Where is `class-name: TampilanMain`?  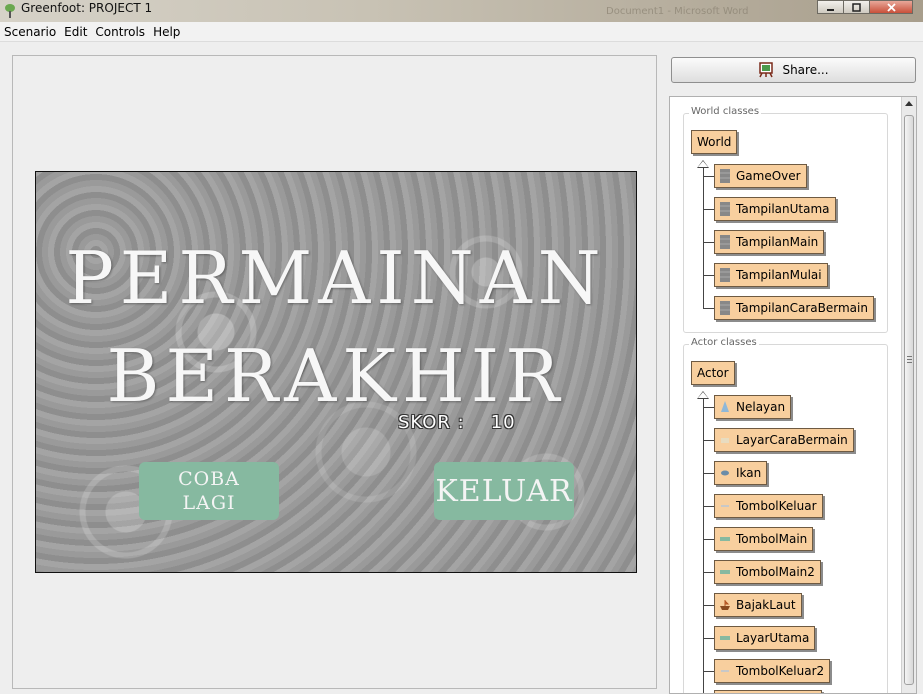 class-name: TampilanMain is located at coordinates (777, 242).